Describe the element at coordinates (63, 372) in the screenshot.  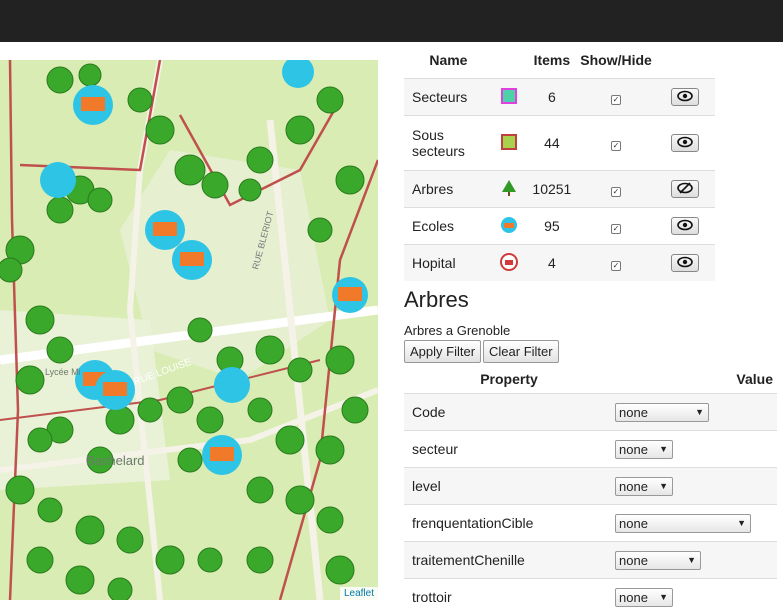
I see `place-label-lycee: Lycée Mi` at that location.